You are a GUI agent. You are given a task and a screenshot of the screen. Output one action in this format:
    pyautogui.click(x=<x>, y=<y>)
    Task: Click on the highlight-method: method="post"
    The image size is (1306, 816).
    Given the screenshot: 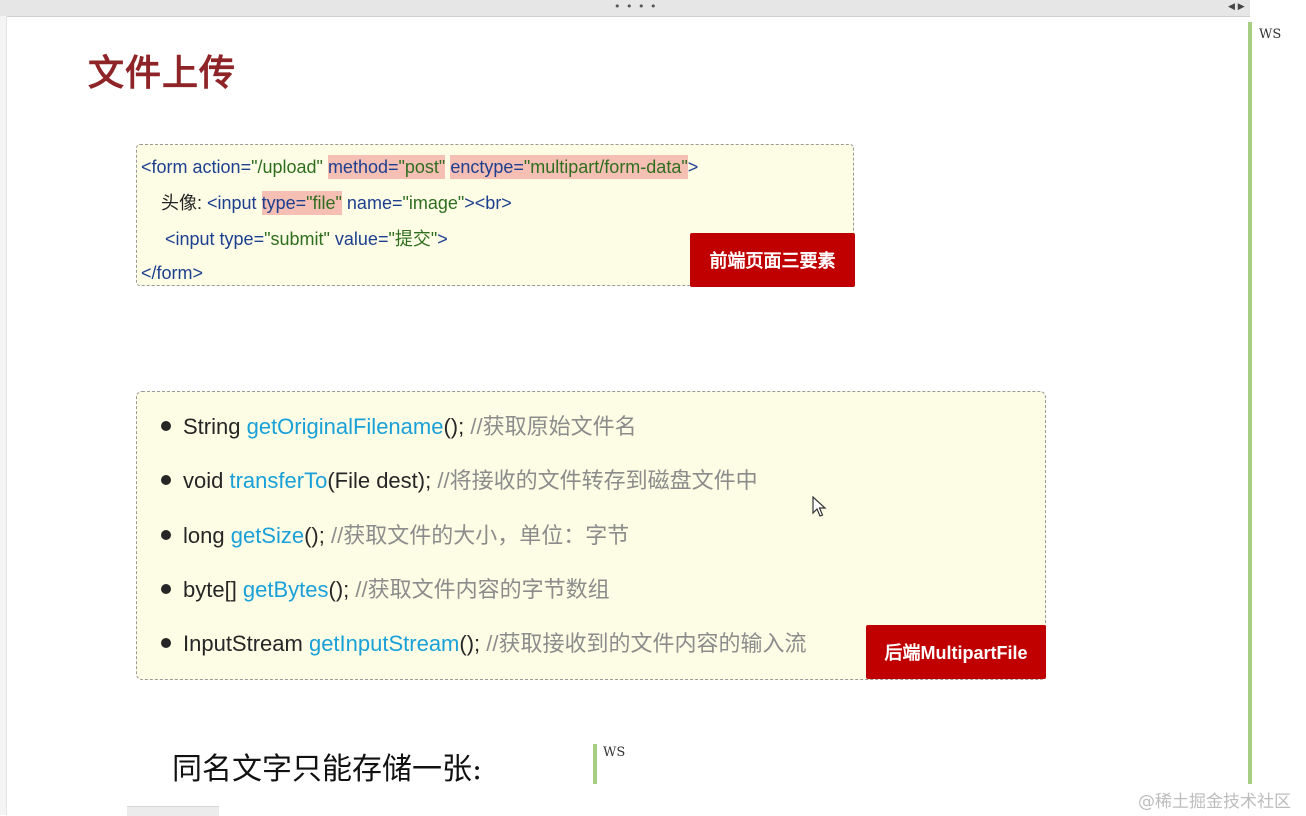 What is the action you would take?
    pyautogui.click(x=386, y=167)
    